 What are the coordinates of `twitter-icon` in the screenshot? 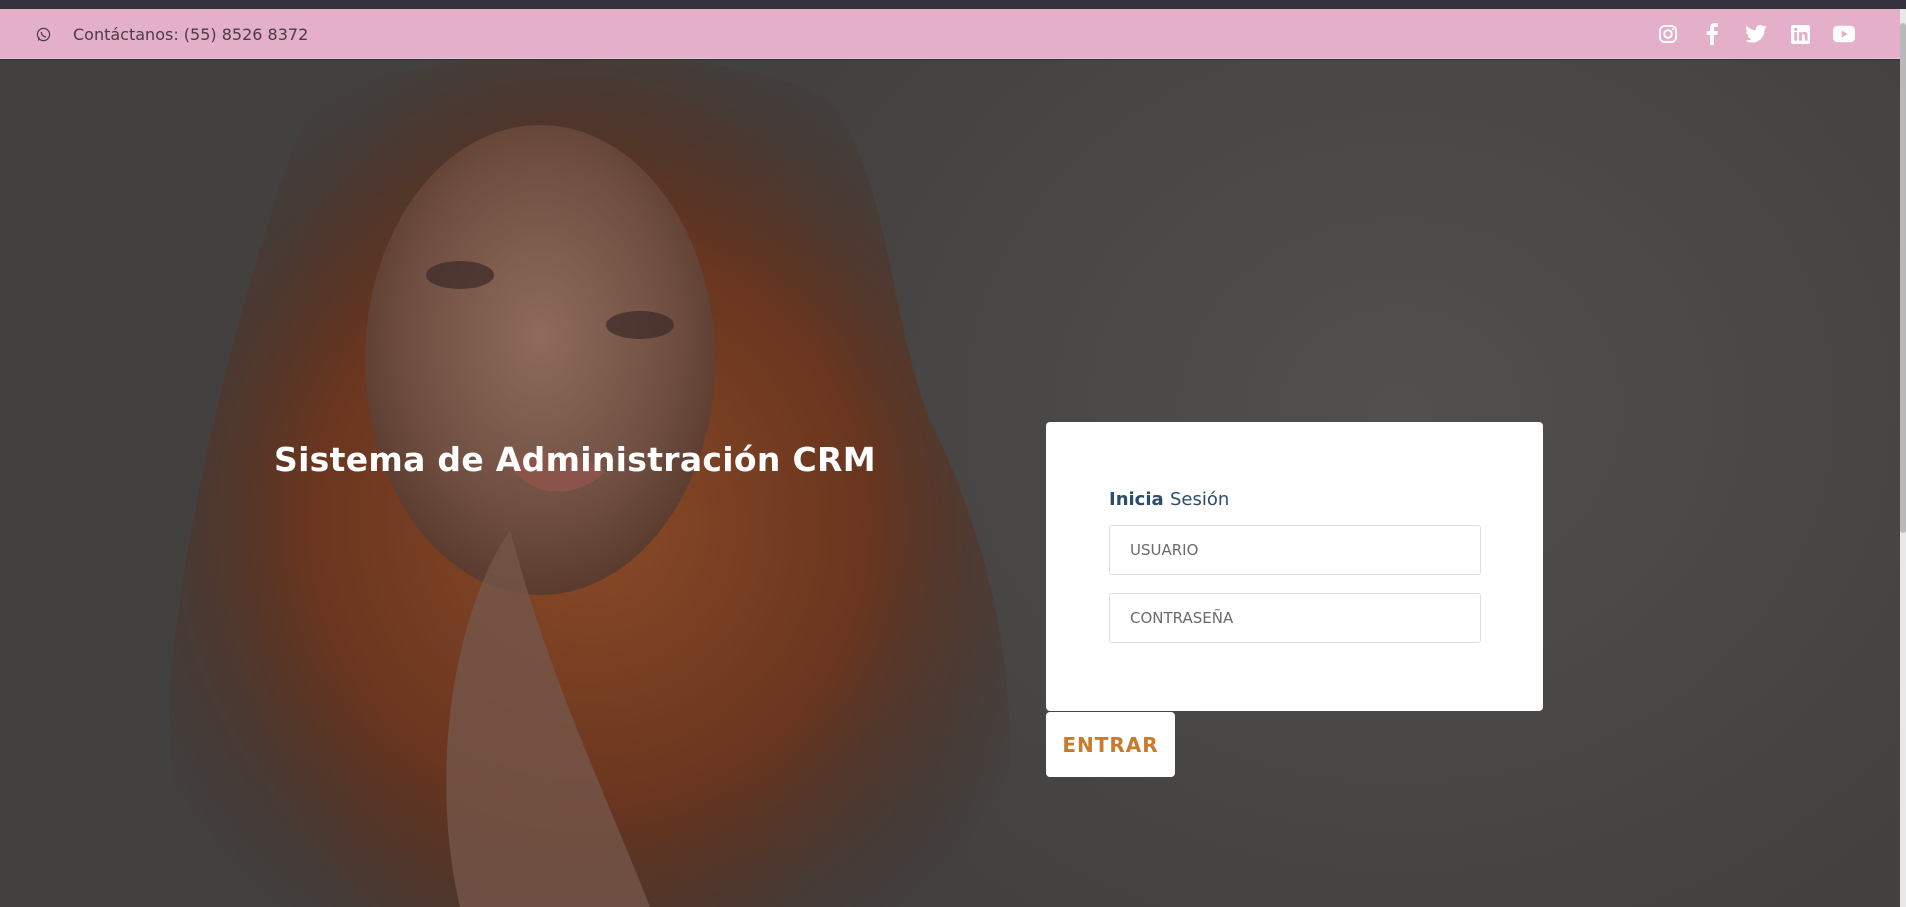 It's located at (1756, 34).